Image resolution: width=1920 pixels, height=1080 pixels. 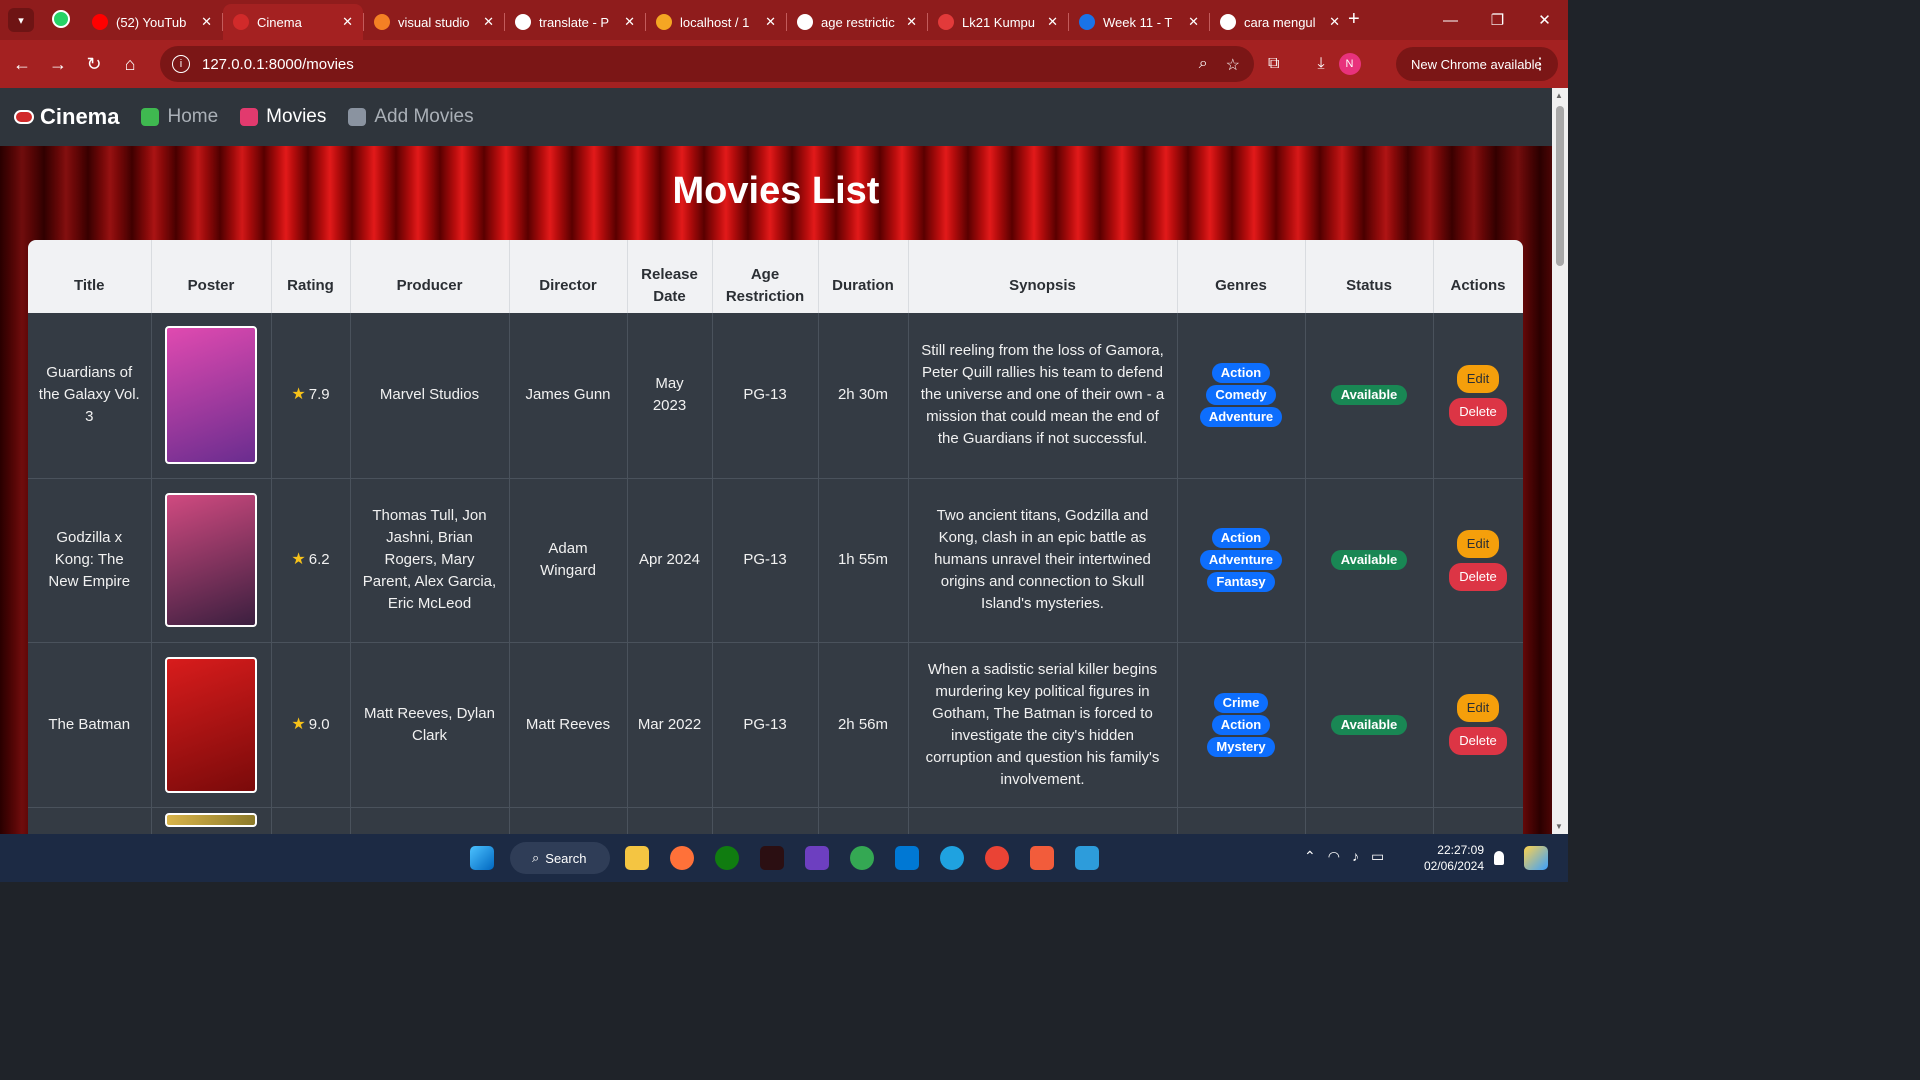 I want to click on browser-tab: (52) YouTub ✕, so click(x=152, y=22).